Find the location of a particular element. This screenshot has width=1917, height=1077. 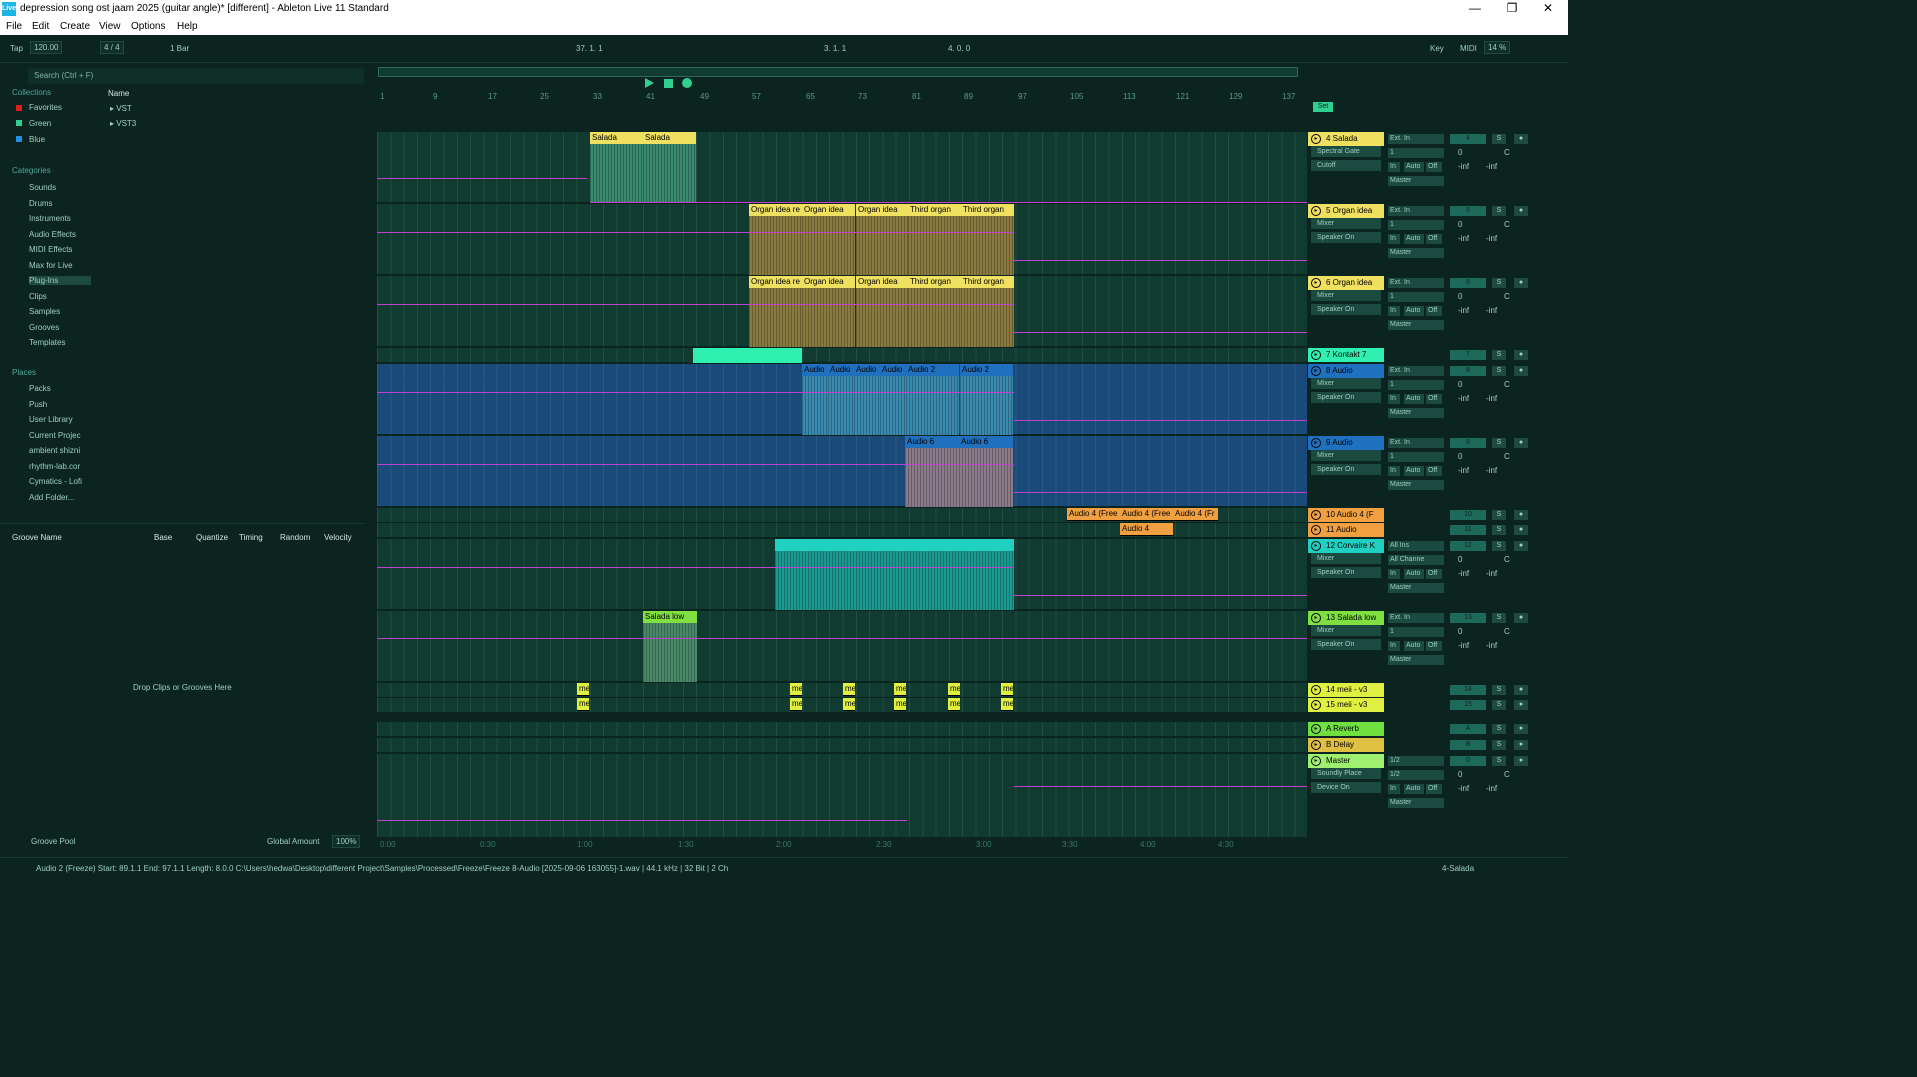

quantize-menu: 1 Bar is located at coordinates (179, 48).